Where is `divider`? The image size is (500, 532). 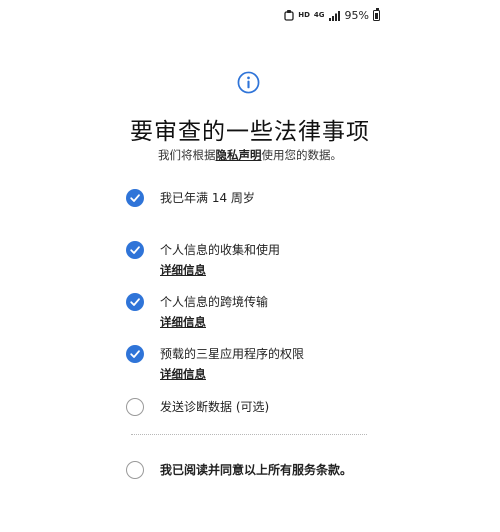
divider is located at coordinates (249, 434).